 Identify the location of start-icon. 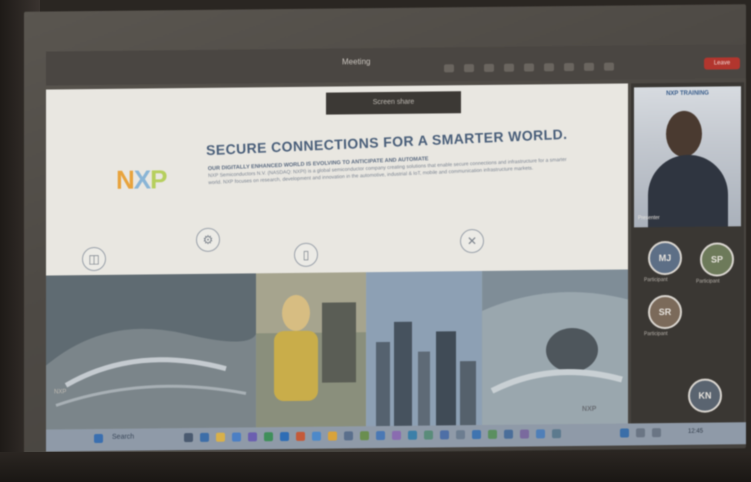
(98, 438).